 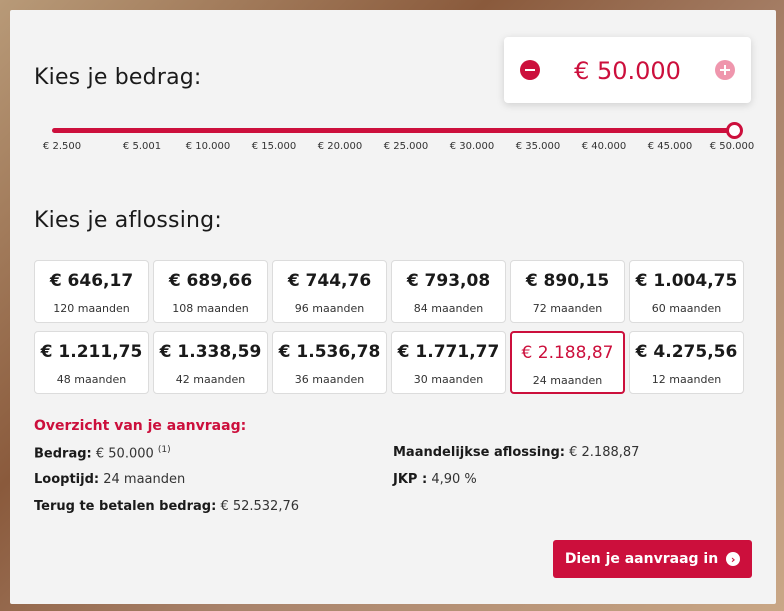 What do you see at coordinates (686, 379) in the screenshot?
I see `term-months: 12 maanden` at bounding box center [686, 379].